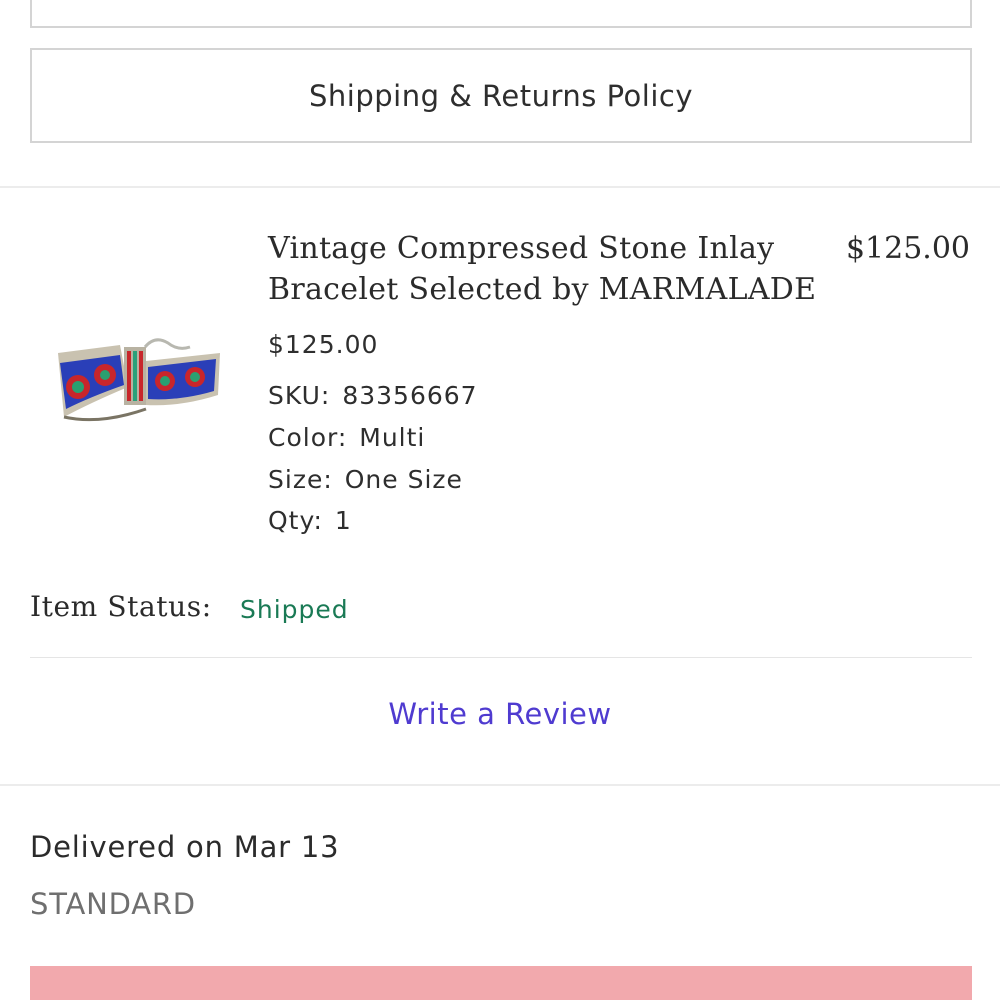 The image size is (1000, 1000). Describe the element at coordinates (501, 983) in the screenshot. I see `bottom-action-button` at that location.